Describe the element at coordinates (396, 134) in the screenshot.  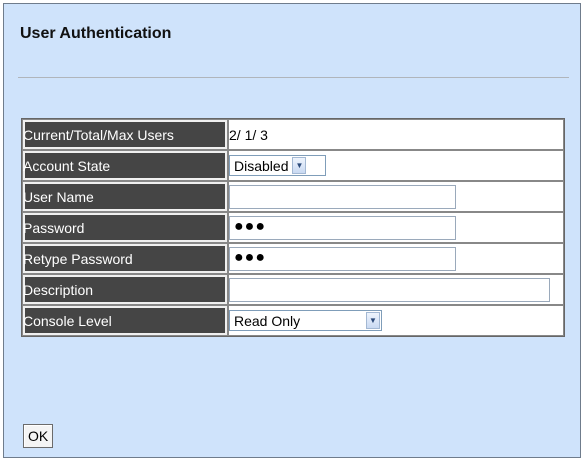
I see `users-value: 2/ 1/ 3` at that location.